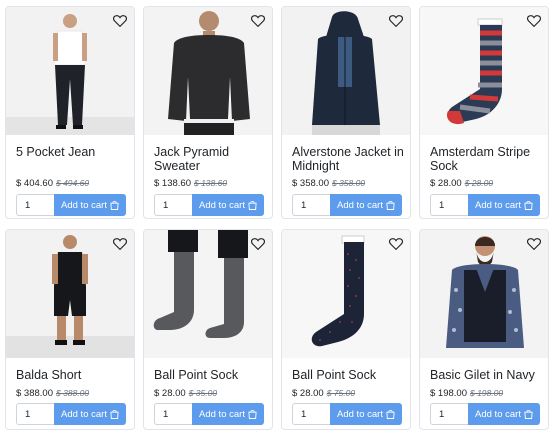  I want to click on current-price: $ 358.00, so click(310, 183).